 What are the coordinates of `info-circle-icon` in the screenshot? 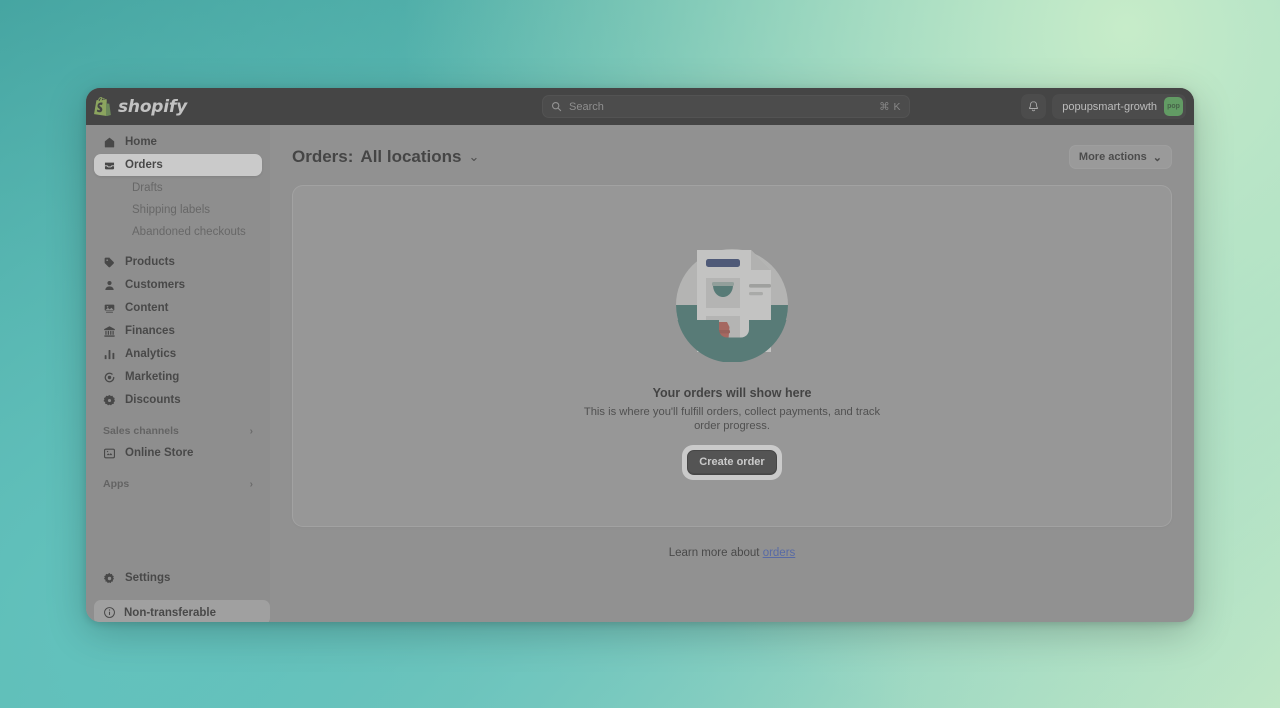 It's located at (109, 612).